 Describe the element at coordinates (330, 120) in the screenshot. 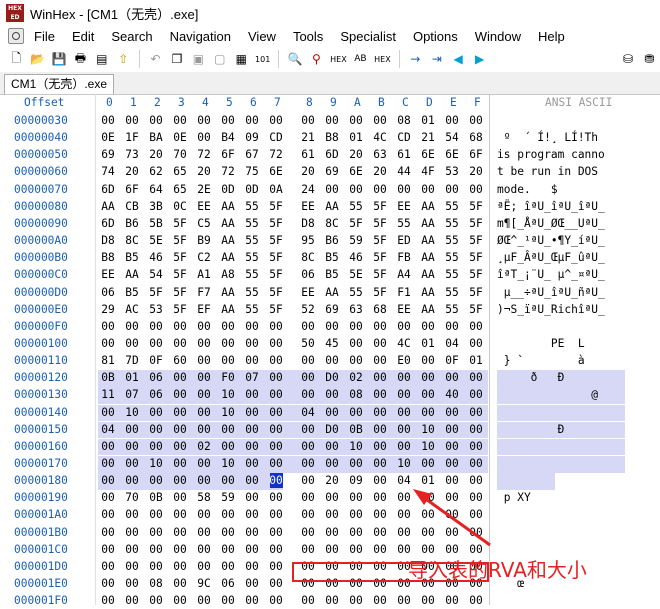

I see `hex-row: 00000030 00 00 00 00 00 00 00 00 00 00 00 00 08 01 00 00` at that location.